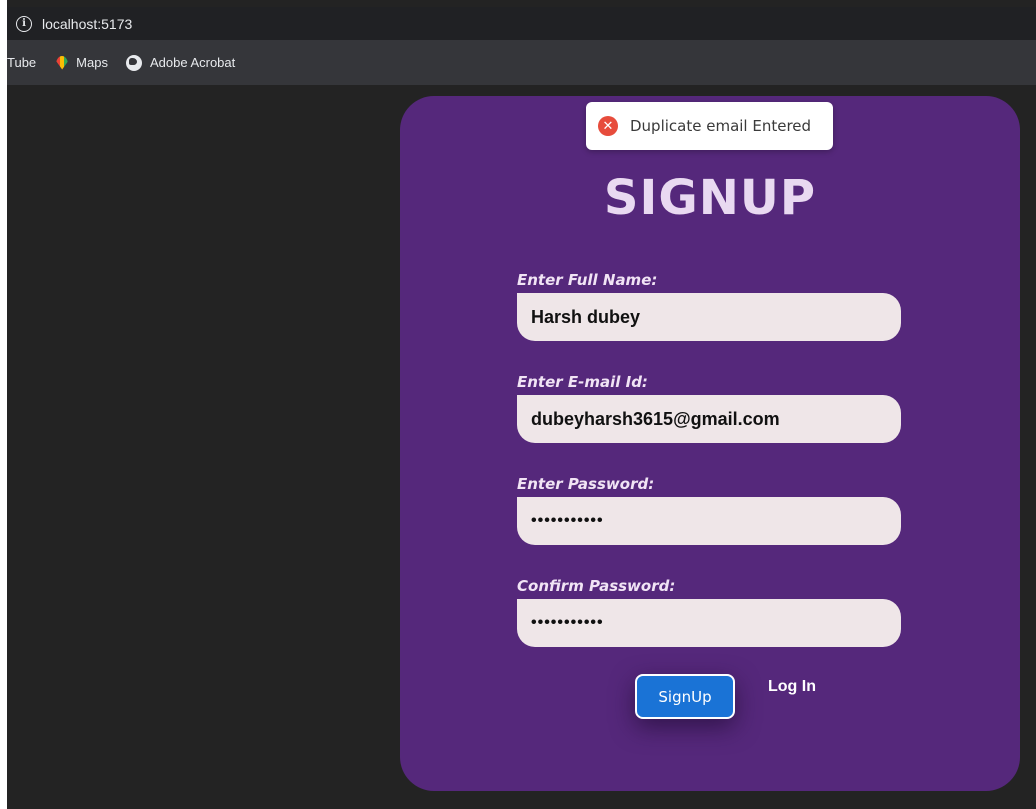 The image size is (1036, 809). I want to click on window-edge, so click(3, 404).